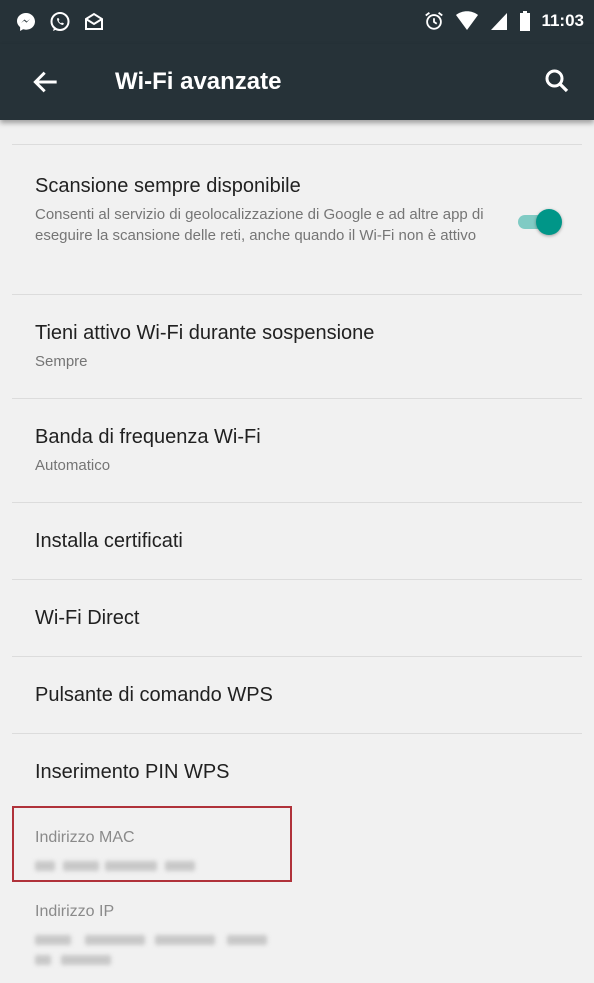 Image resolution: width=594 pixels, height=983 pixels. What do you see at coordinates (73, 465) in the screenshot?
I see `setting-summary: Automatico` at bounding box center [73, 465].